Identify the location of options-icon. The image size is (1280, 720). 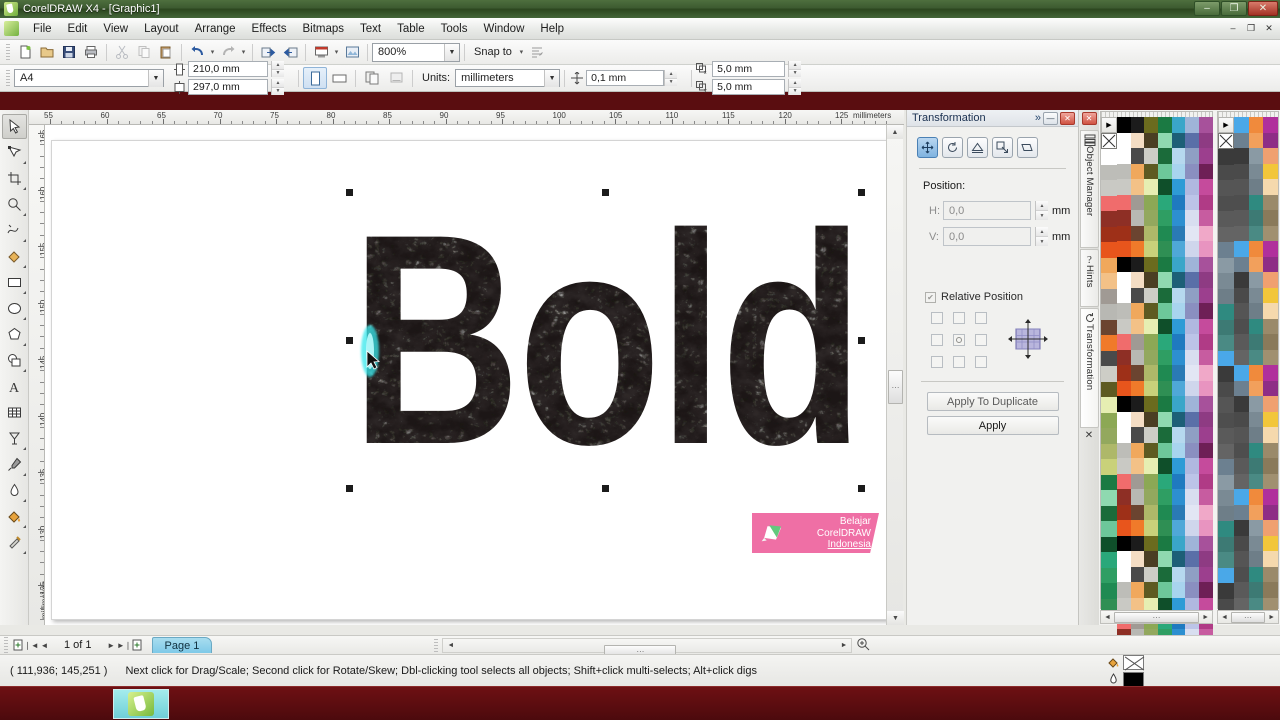
(537, 52).